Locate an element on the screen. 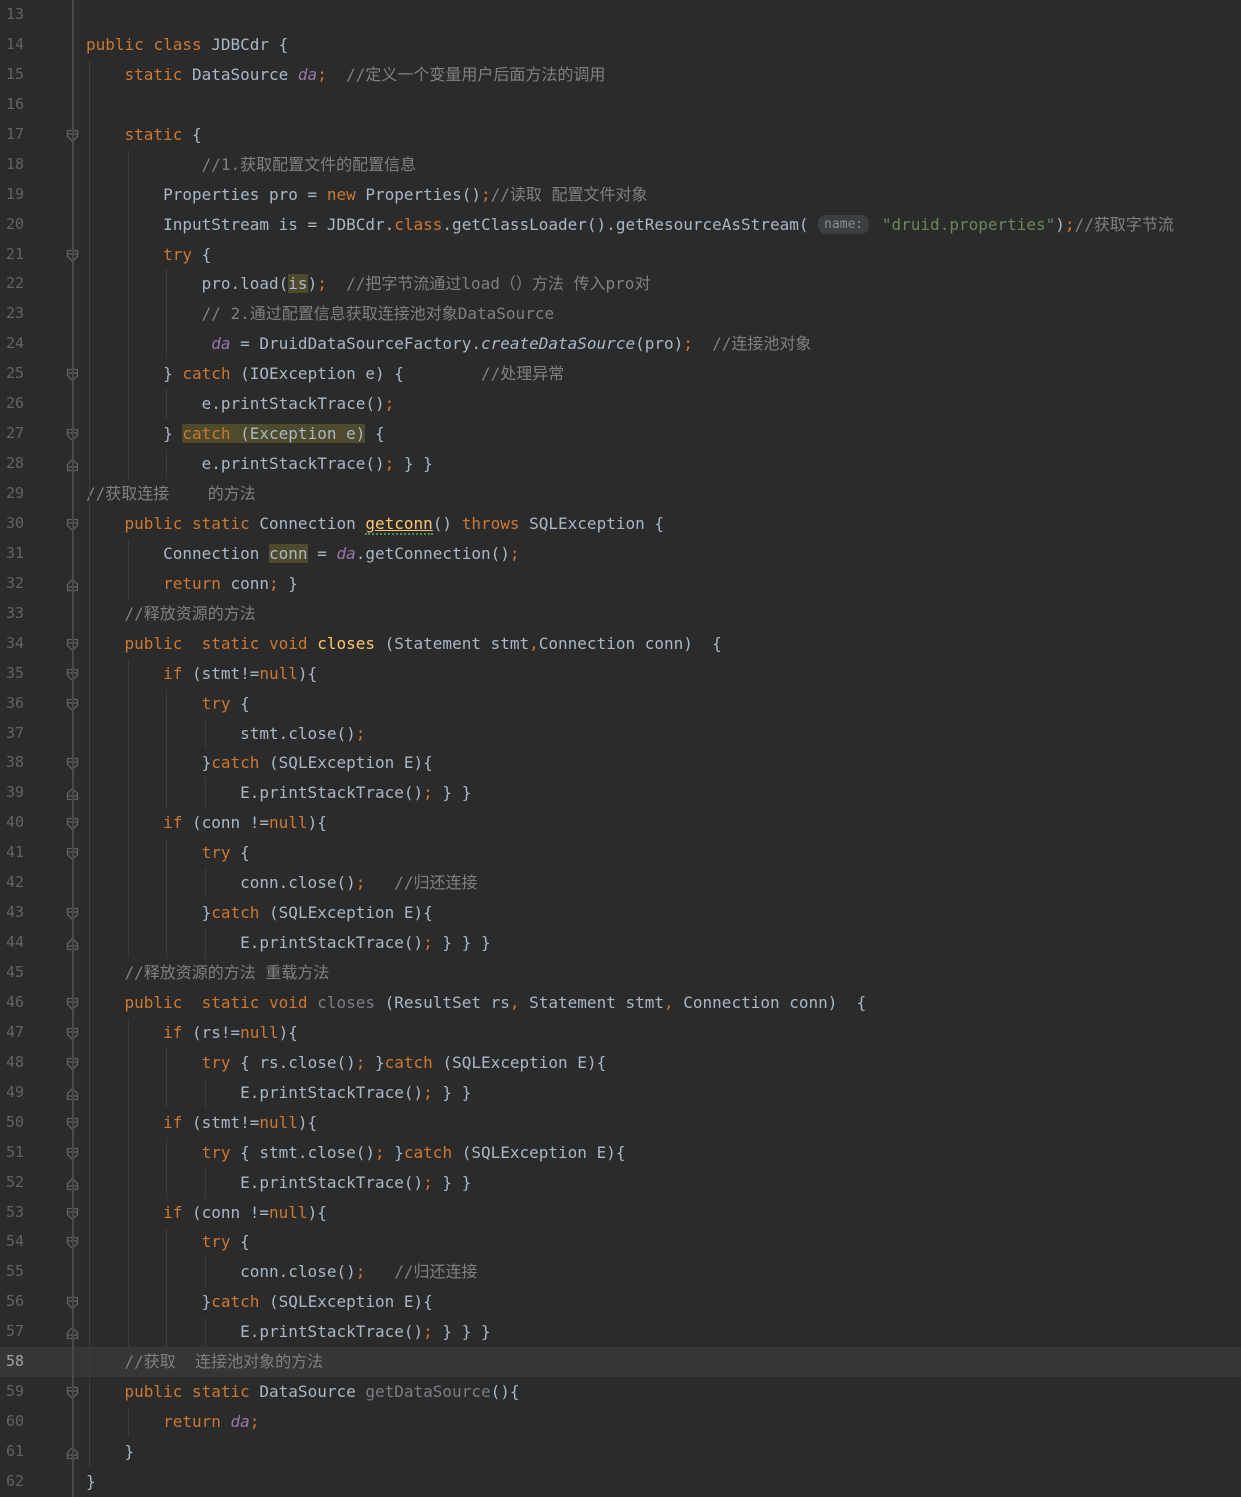  line-number: 26 is located at coordinates (15, 404).